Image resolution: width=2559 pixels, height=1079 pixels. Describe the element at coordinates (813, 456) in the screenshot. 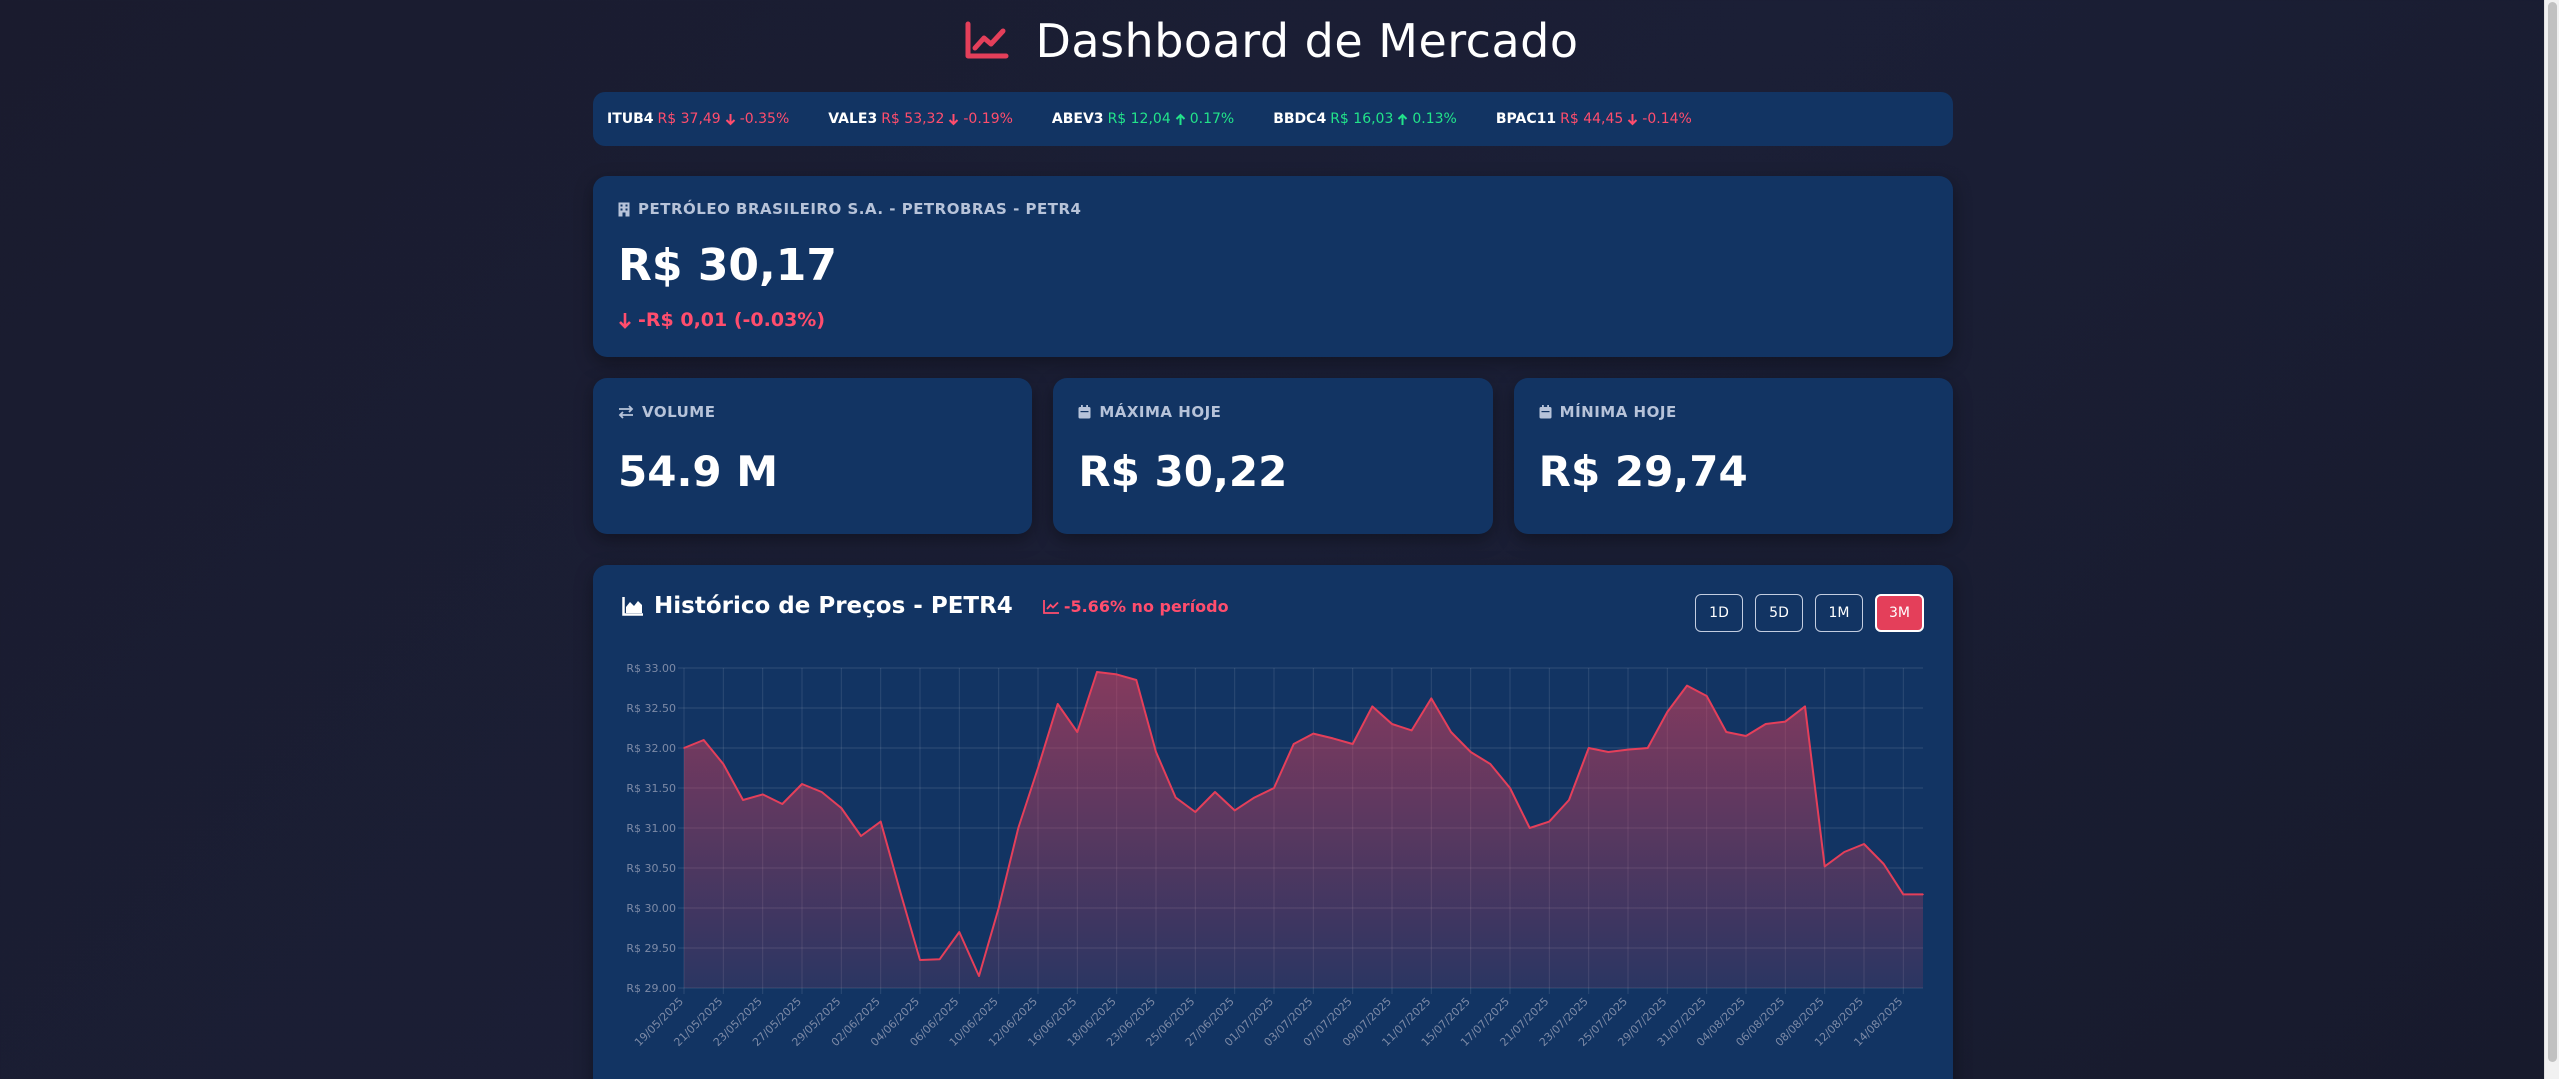

I see `volume-card: VOLUME 54.9 M` at that location.